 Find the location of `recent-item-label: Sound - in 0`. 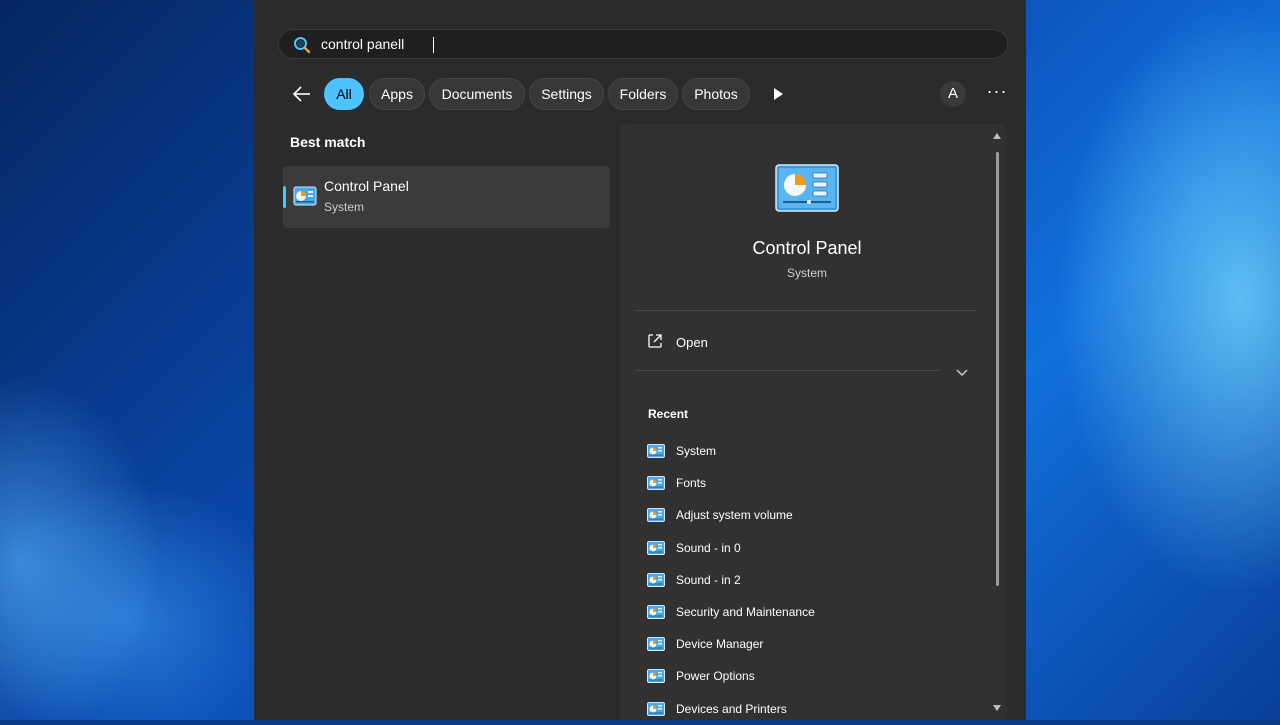

recent-item-label: Sound - in 0 is located at coordinates (708, 548).